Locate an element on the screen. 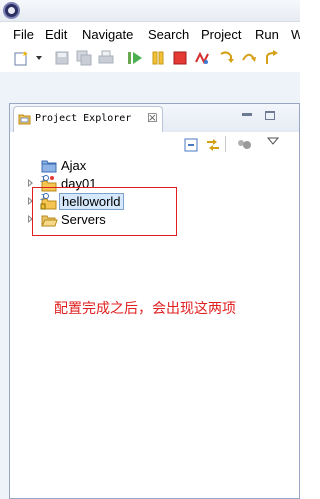  terminate-icon is located at coordinates (180, 58).